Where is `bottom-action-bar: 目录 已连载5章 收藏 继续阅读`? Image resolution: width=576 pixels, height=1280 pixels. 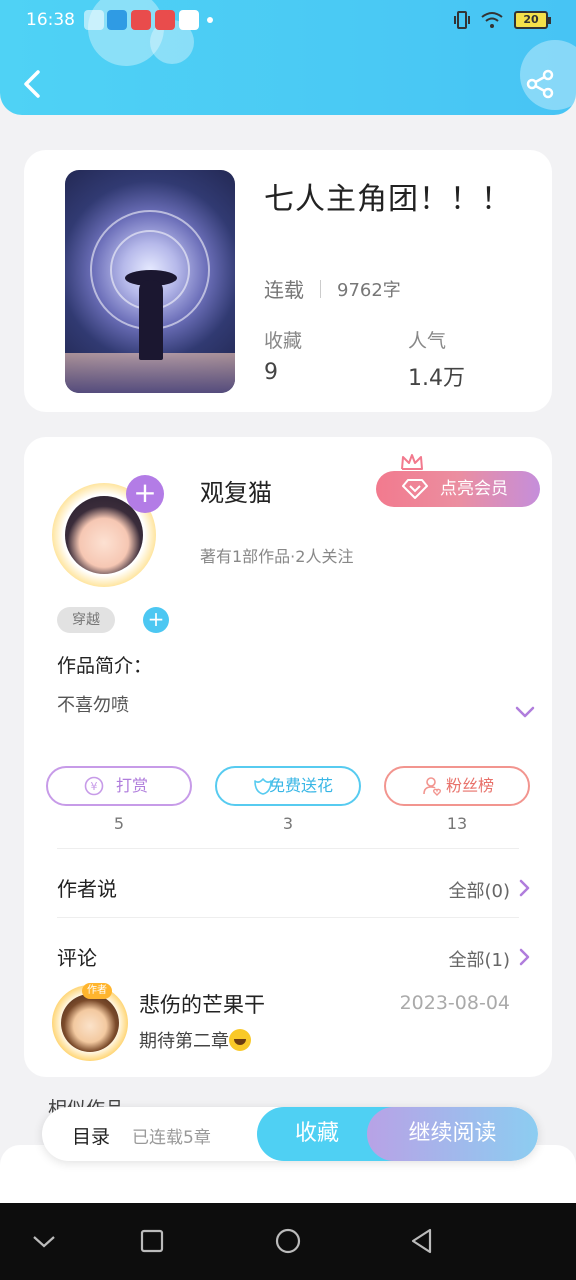 bottom-action-bar: 目录 已连载5章 收藏 继续阅读 is located at coordinates (290, 1134).